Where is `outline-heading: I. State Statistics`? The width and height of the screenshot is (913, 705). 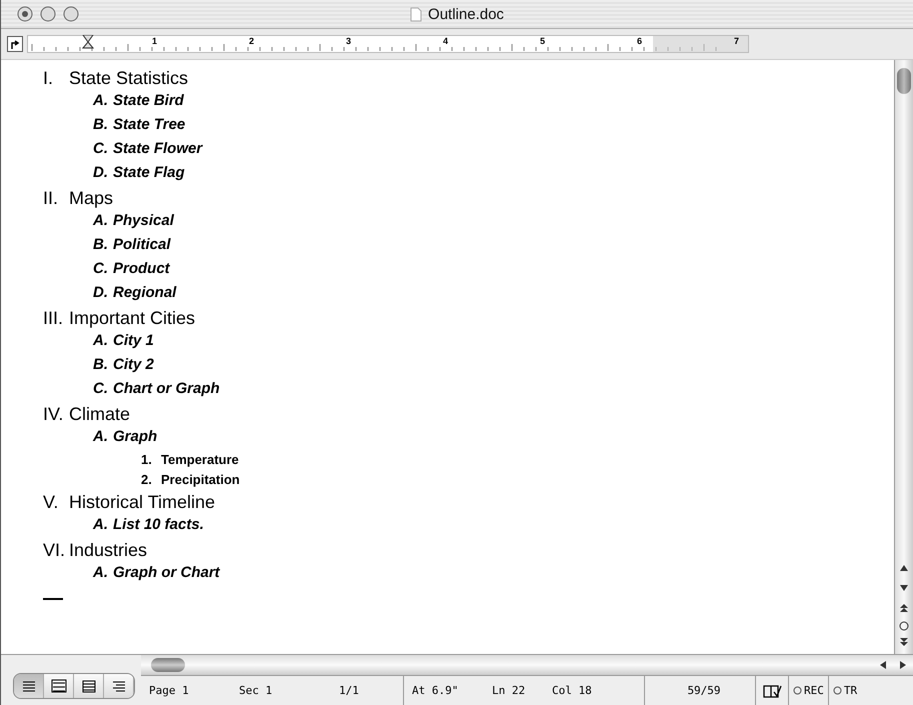
outline-heading: I. State Statistics is located at coordinates (115, 78).